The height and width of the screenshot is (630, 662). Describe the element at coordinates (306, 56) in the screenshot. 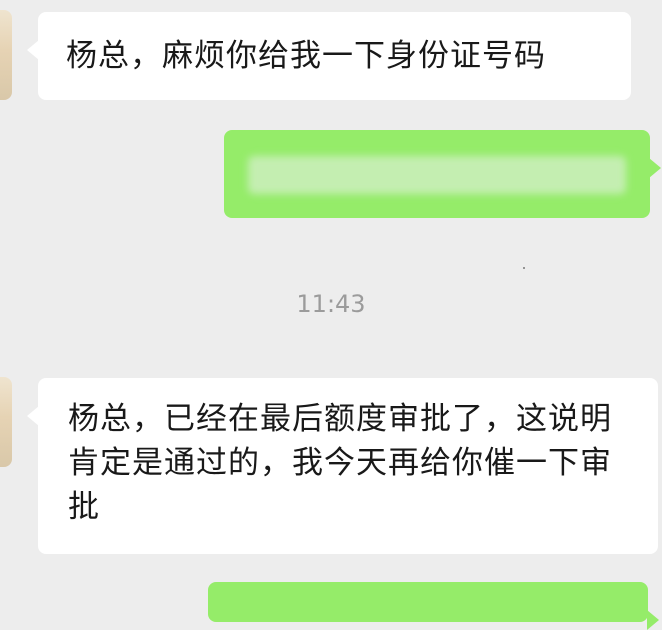

I see `message-text: 杨总，麻烦你给我一下身份证号码` at that location.